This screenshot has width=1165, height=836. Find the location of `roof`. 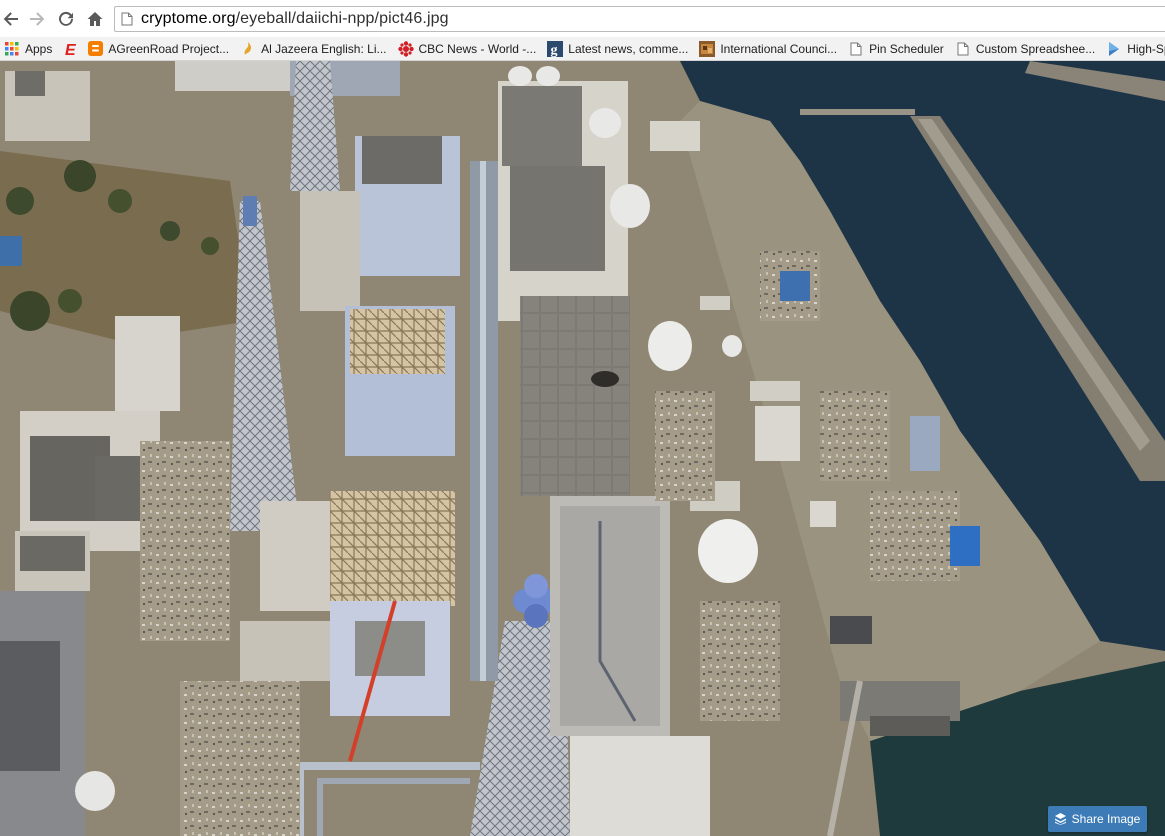

roof is located at coordinates (52, 553).